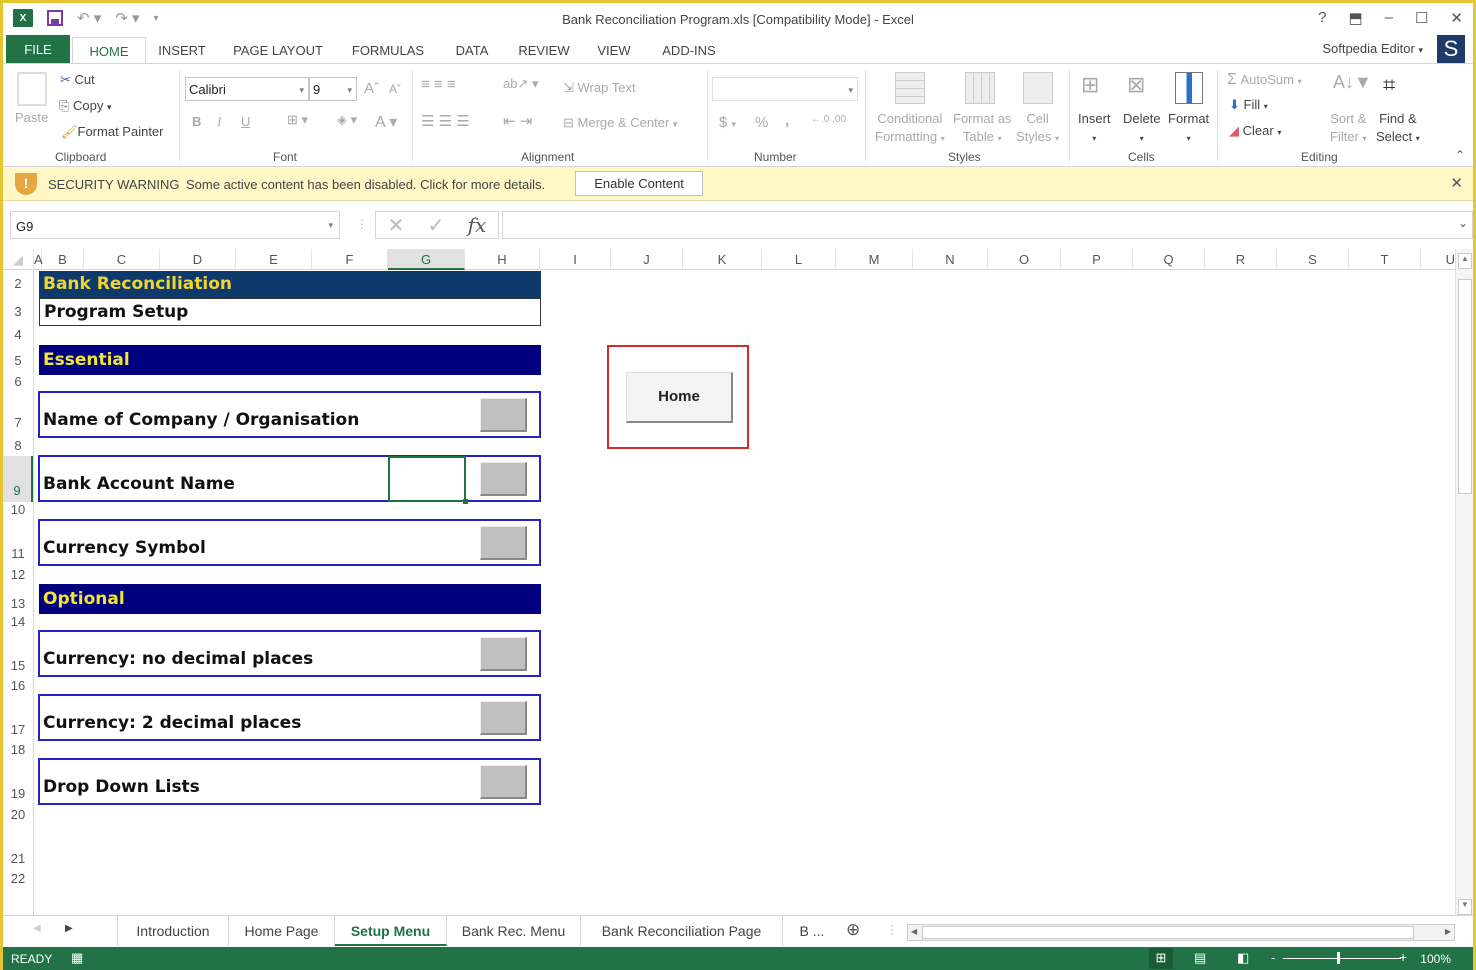 Image resolution: width=1476 pixels, height=970 pixels. Describe the element at coordinates (274, 259) in the screenshot. I see `column-header-e: E` at that location.